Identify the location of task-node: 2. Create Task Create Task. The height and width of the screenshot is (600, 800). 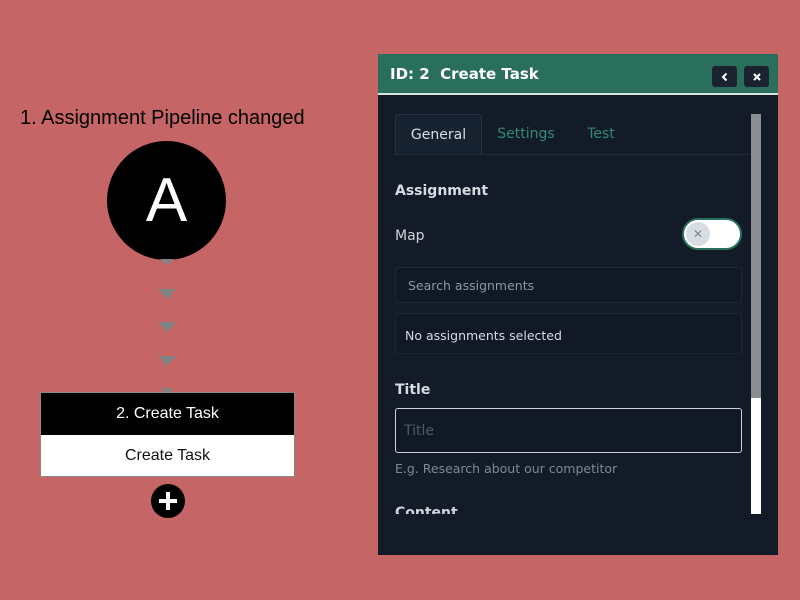
(167, 434).